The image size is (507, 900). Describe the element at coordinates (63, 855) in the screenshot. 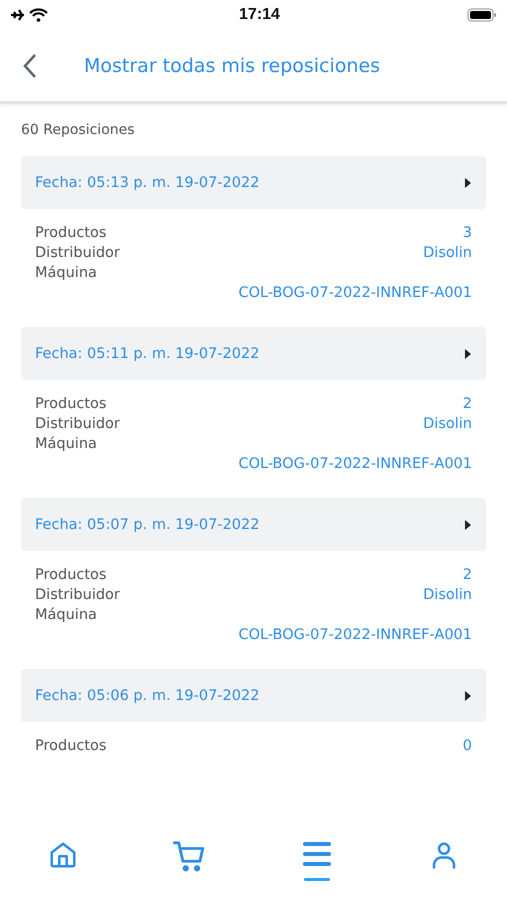

I see `home-icon` at that location.